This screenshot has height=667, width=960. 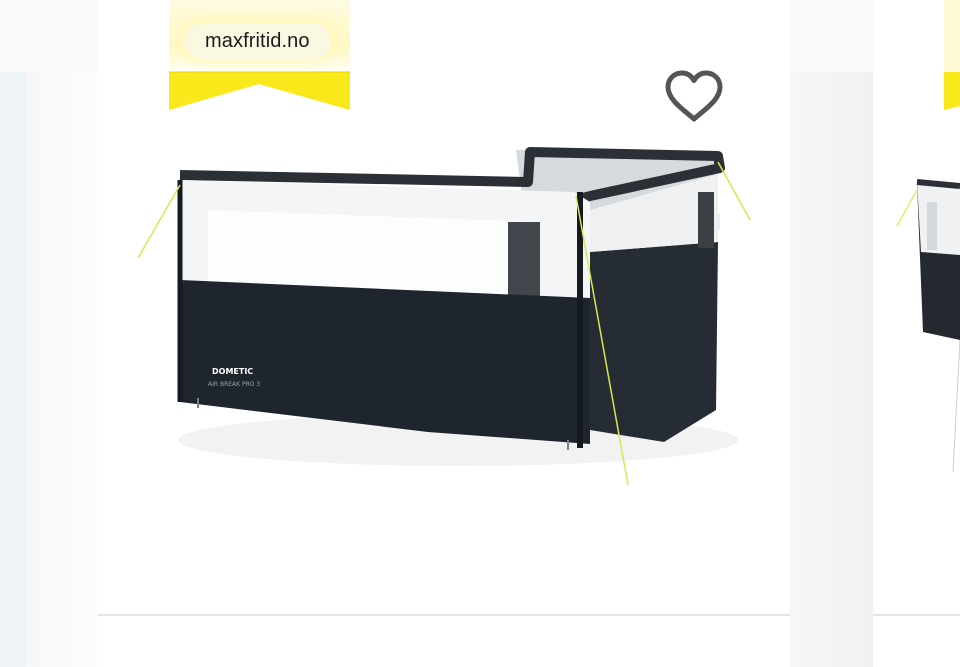 I want to click on product-brand-text: DOMETIC, so click(x=232, y=371).